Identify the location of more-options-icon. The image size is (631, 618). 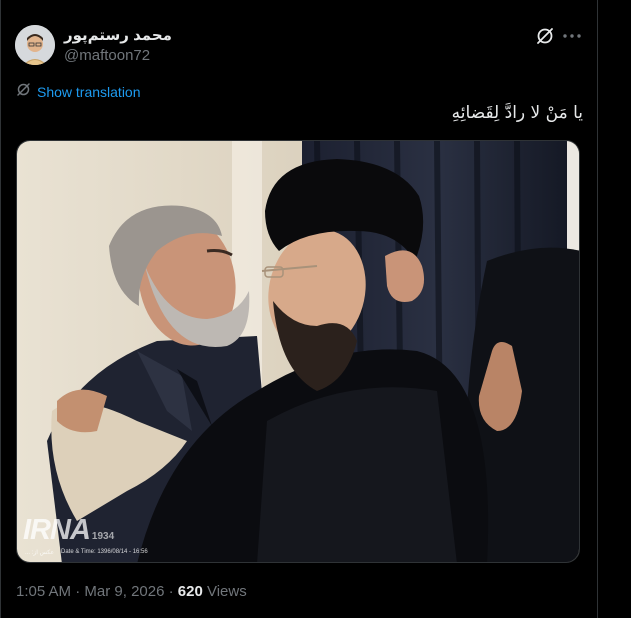
(572, 36).